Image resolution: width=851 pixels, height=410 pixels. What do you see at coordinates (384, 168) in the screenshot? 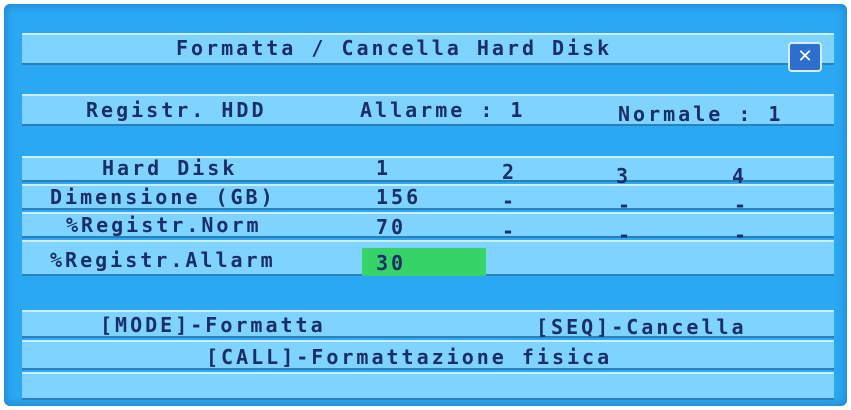
I see `disk-number-1: 1` at bounding box center [384, 168].